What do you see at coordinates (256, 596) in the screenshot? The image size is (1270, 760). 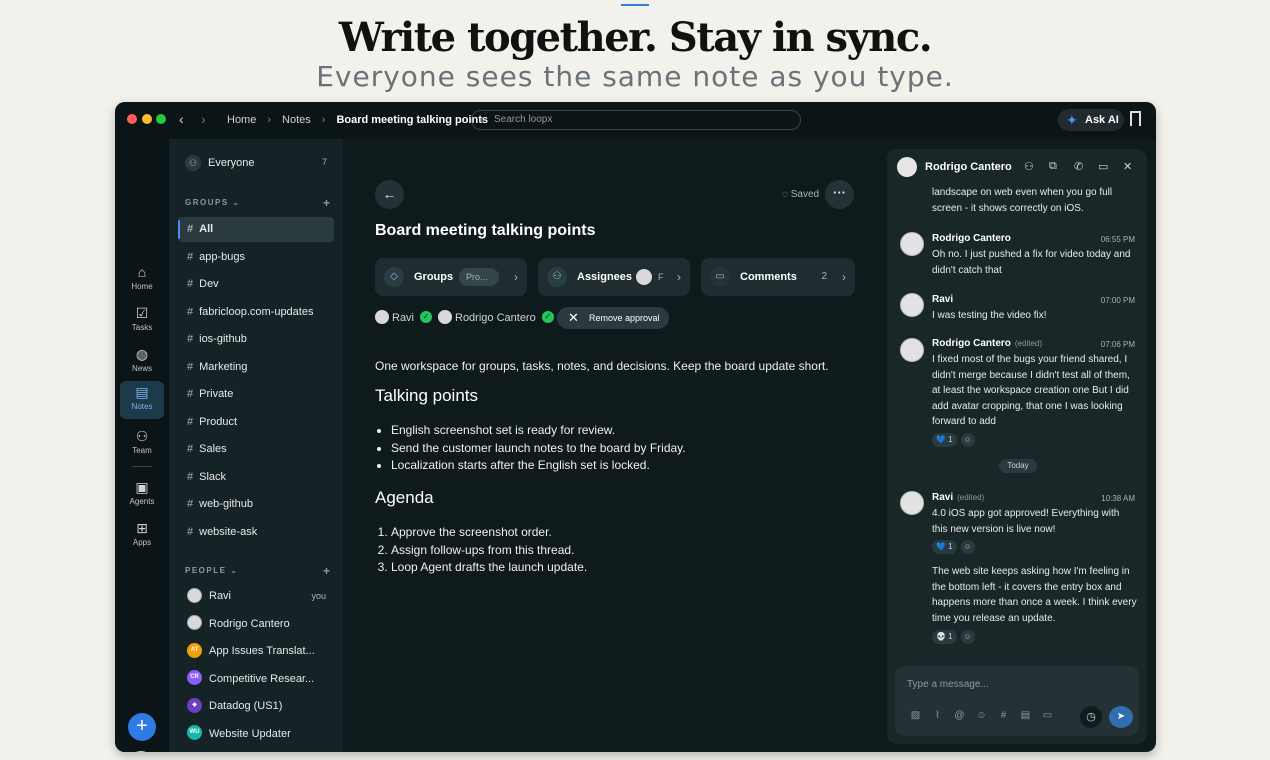 I see `sidebar-item-person: Ravi you` at bounding box center [256, 596].